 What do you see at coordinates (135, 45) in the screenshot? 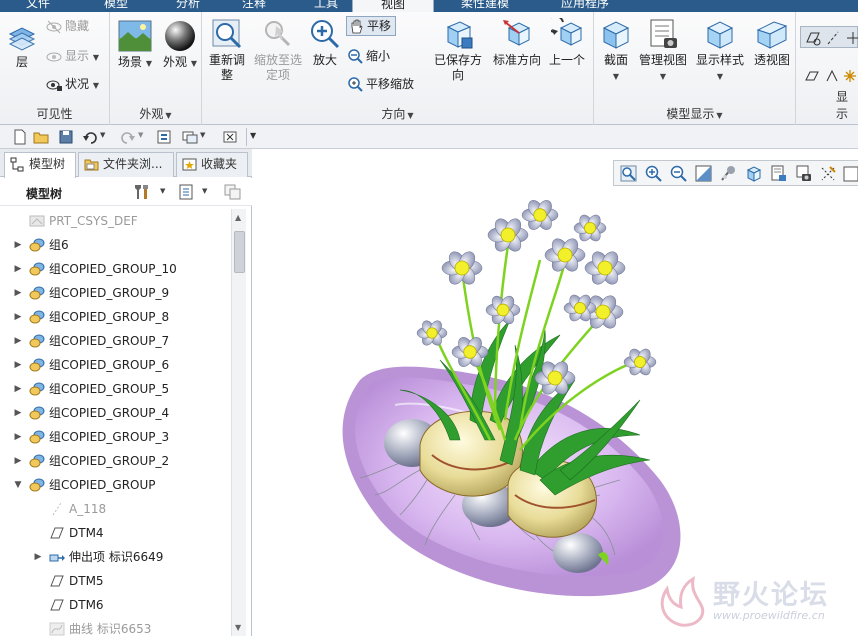
I see `scene-button: 场景 ▼` at bounding box center [135, 45].